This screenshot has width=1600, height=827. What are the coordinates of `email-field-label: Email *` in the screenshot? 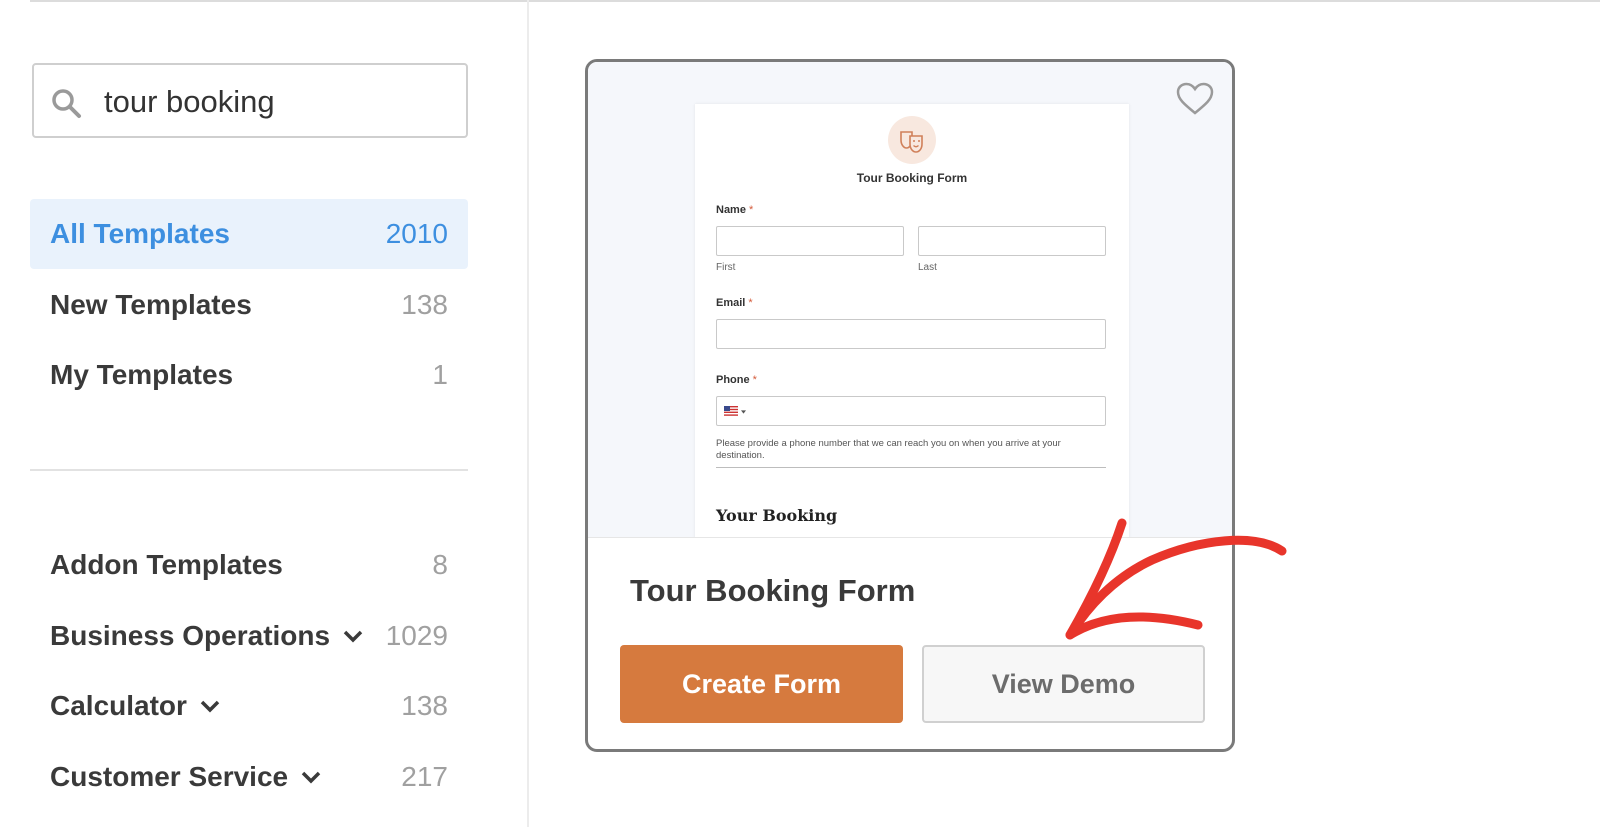 It's located at (734, 303).